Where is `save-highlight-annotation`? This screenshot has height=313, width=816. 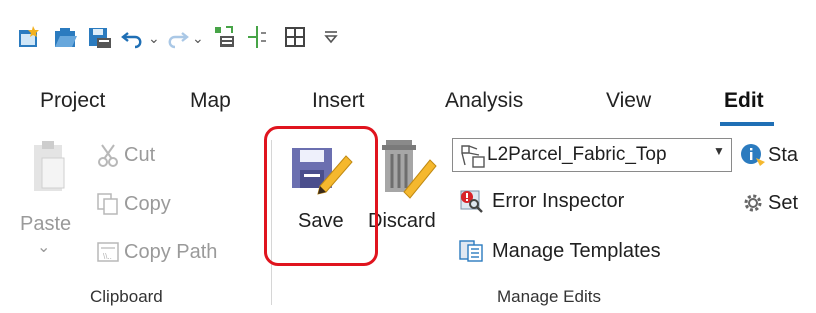
save-highlight-annotation is located at coordinates (321, 196).